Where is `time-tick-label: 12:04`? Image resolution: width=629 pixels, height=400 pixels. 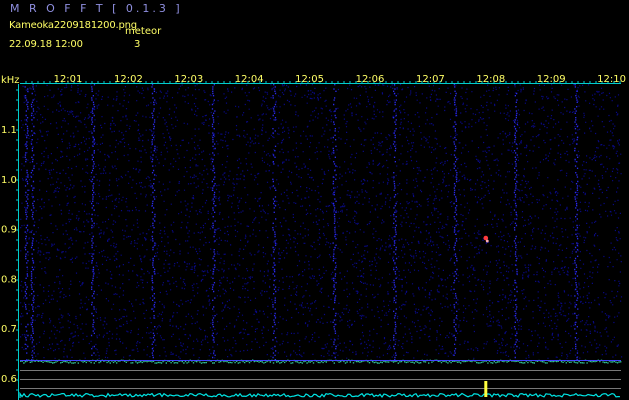
time-tick-label: 12:04 is located at coordinates (249, 79).